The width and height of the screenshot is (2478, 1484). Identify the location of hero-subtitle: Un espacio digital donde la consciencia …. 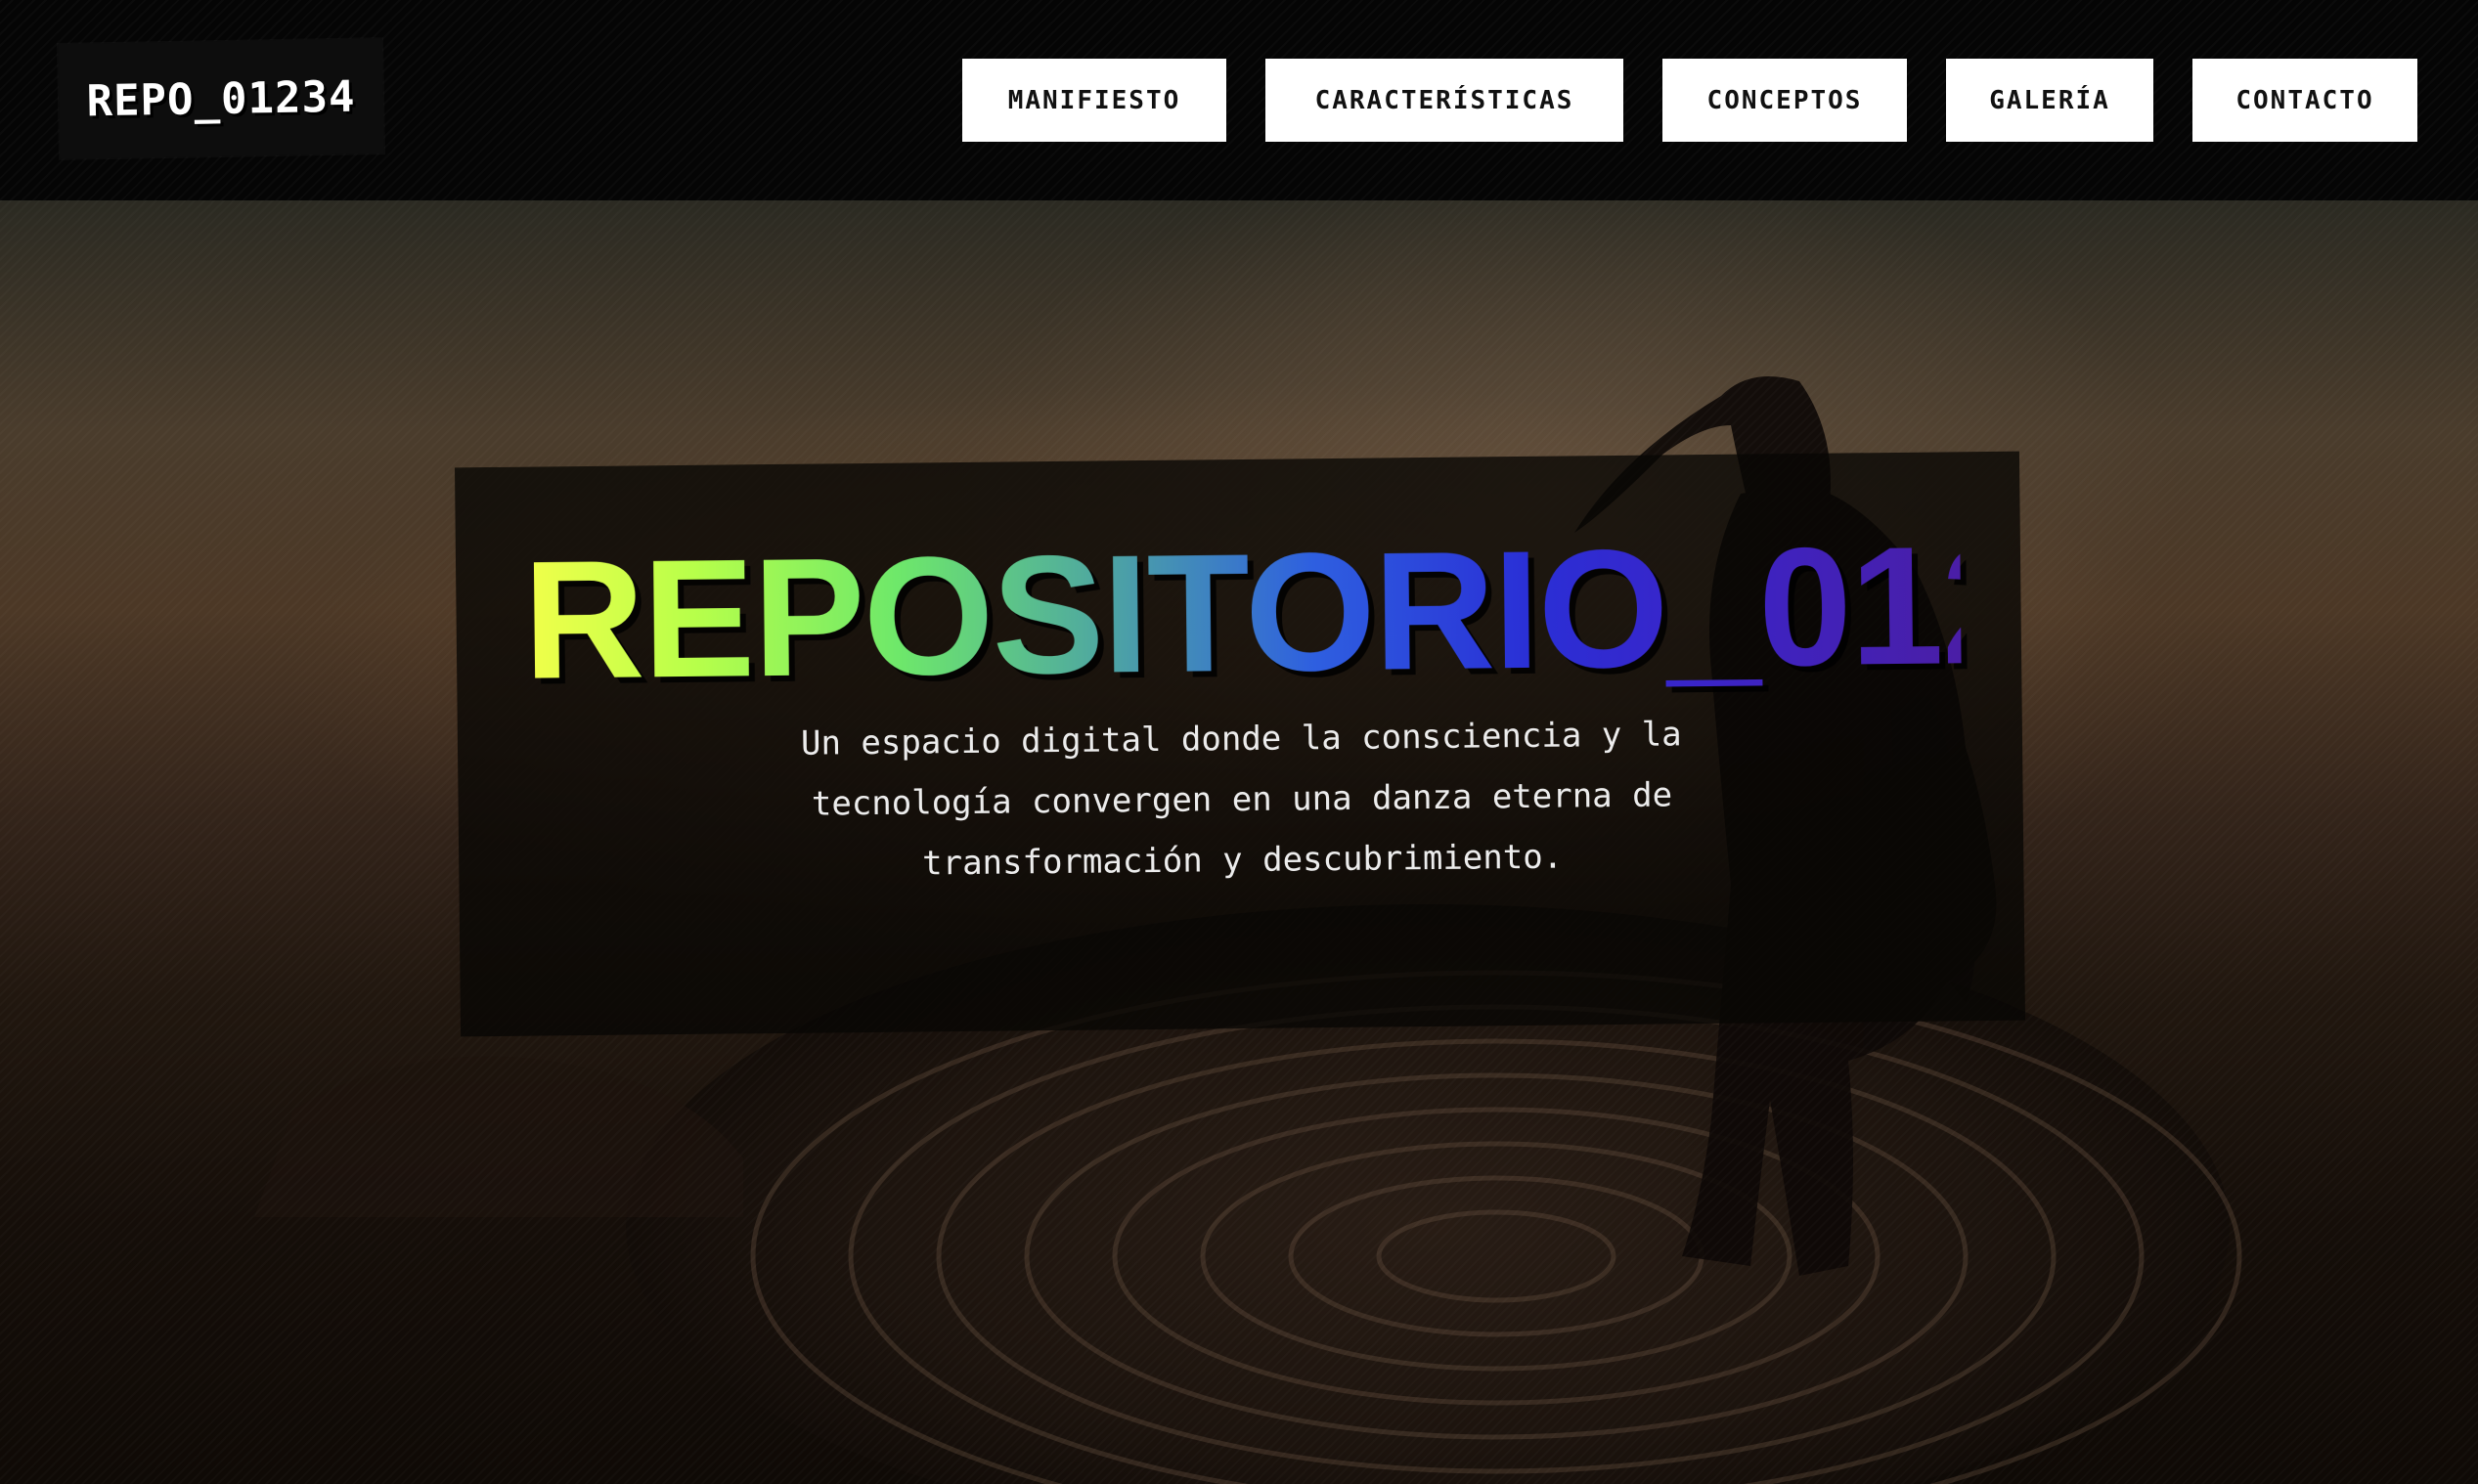
(1241, 799).